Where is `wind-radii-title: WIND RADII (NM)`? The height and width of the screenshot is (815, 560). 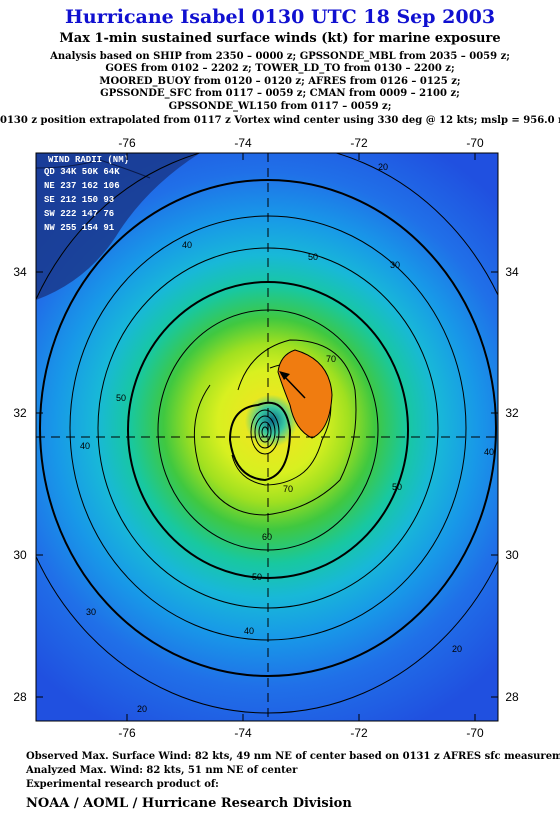 wind-radii-title: WIND RADII (NM) is located at coordinates (88, 160).